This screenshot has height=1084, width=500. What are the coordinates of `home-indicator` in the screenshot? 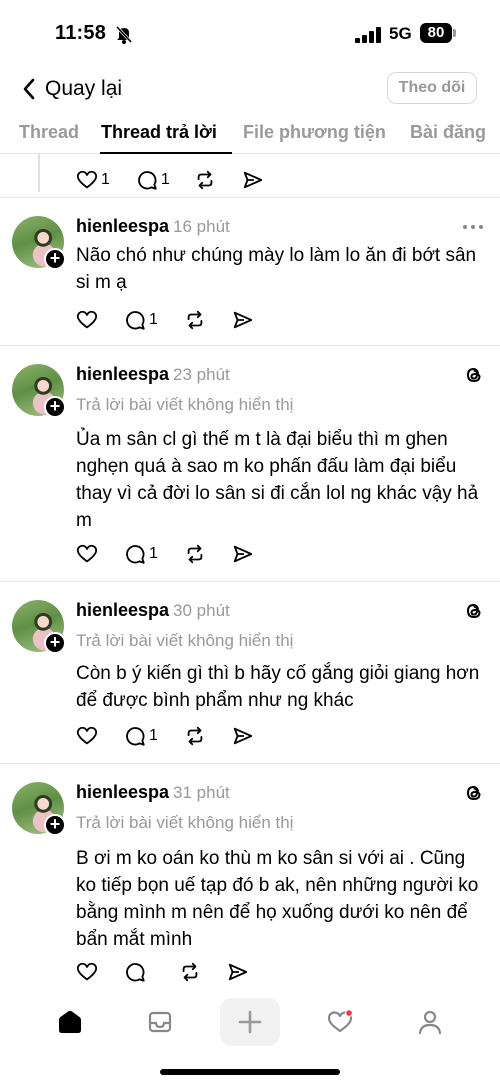 It's located at (250, 1072).